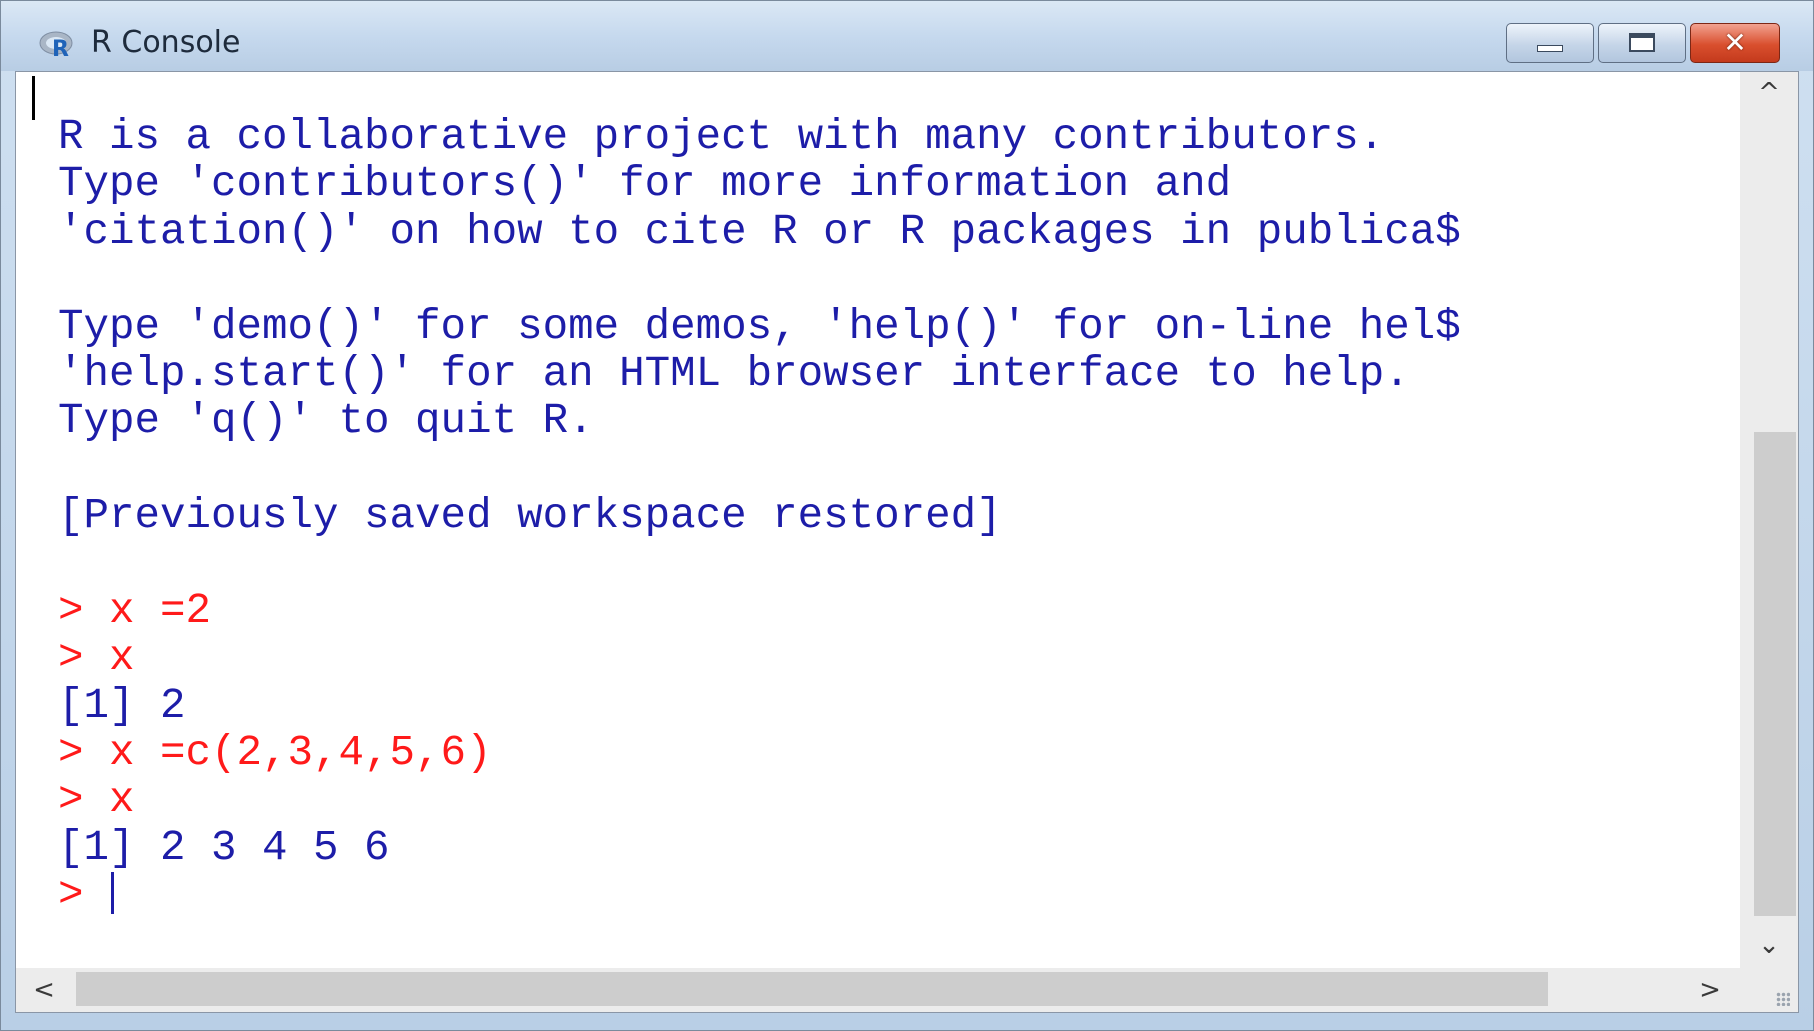 This screenshot has height=1031, width=1814. What do you see at coordinates (1550, 48) in the screenshot?
I see `minimize-icon` at bounding box center [1550, 48].